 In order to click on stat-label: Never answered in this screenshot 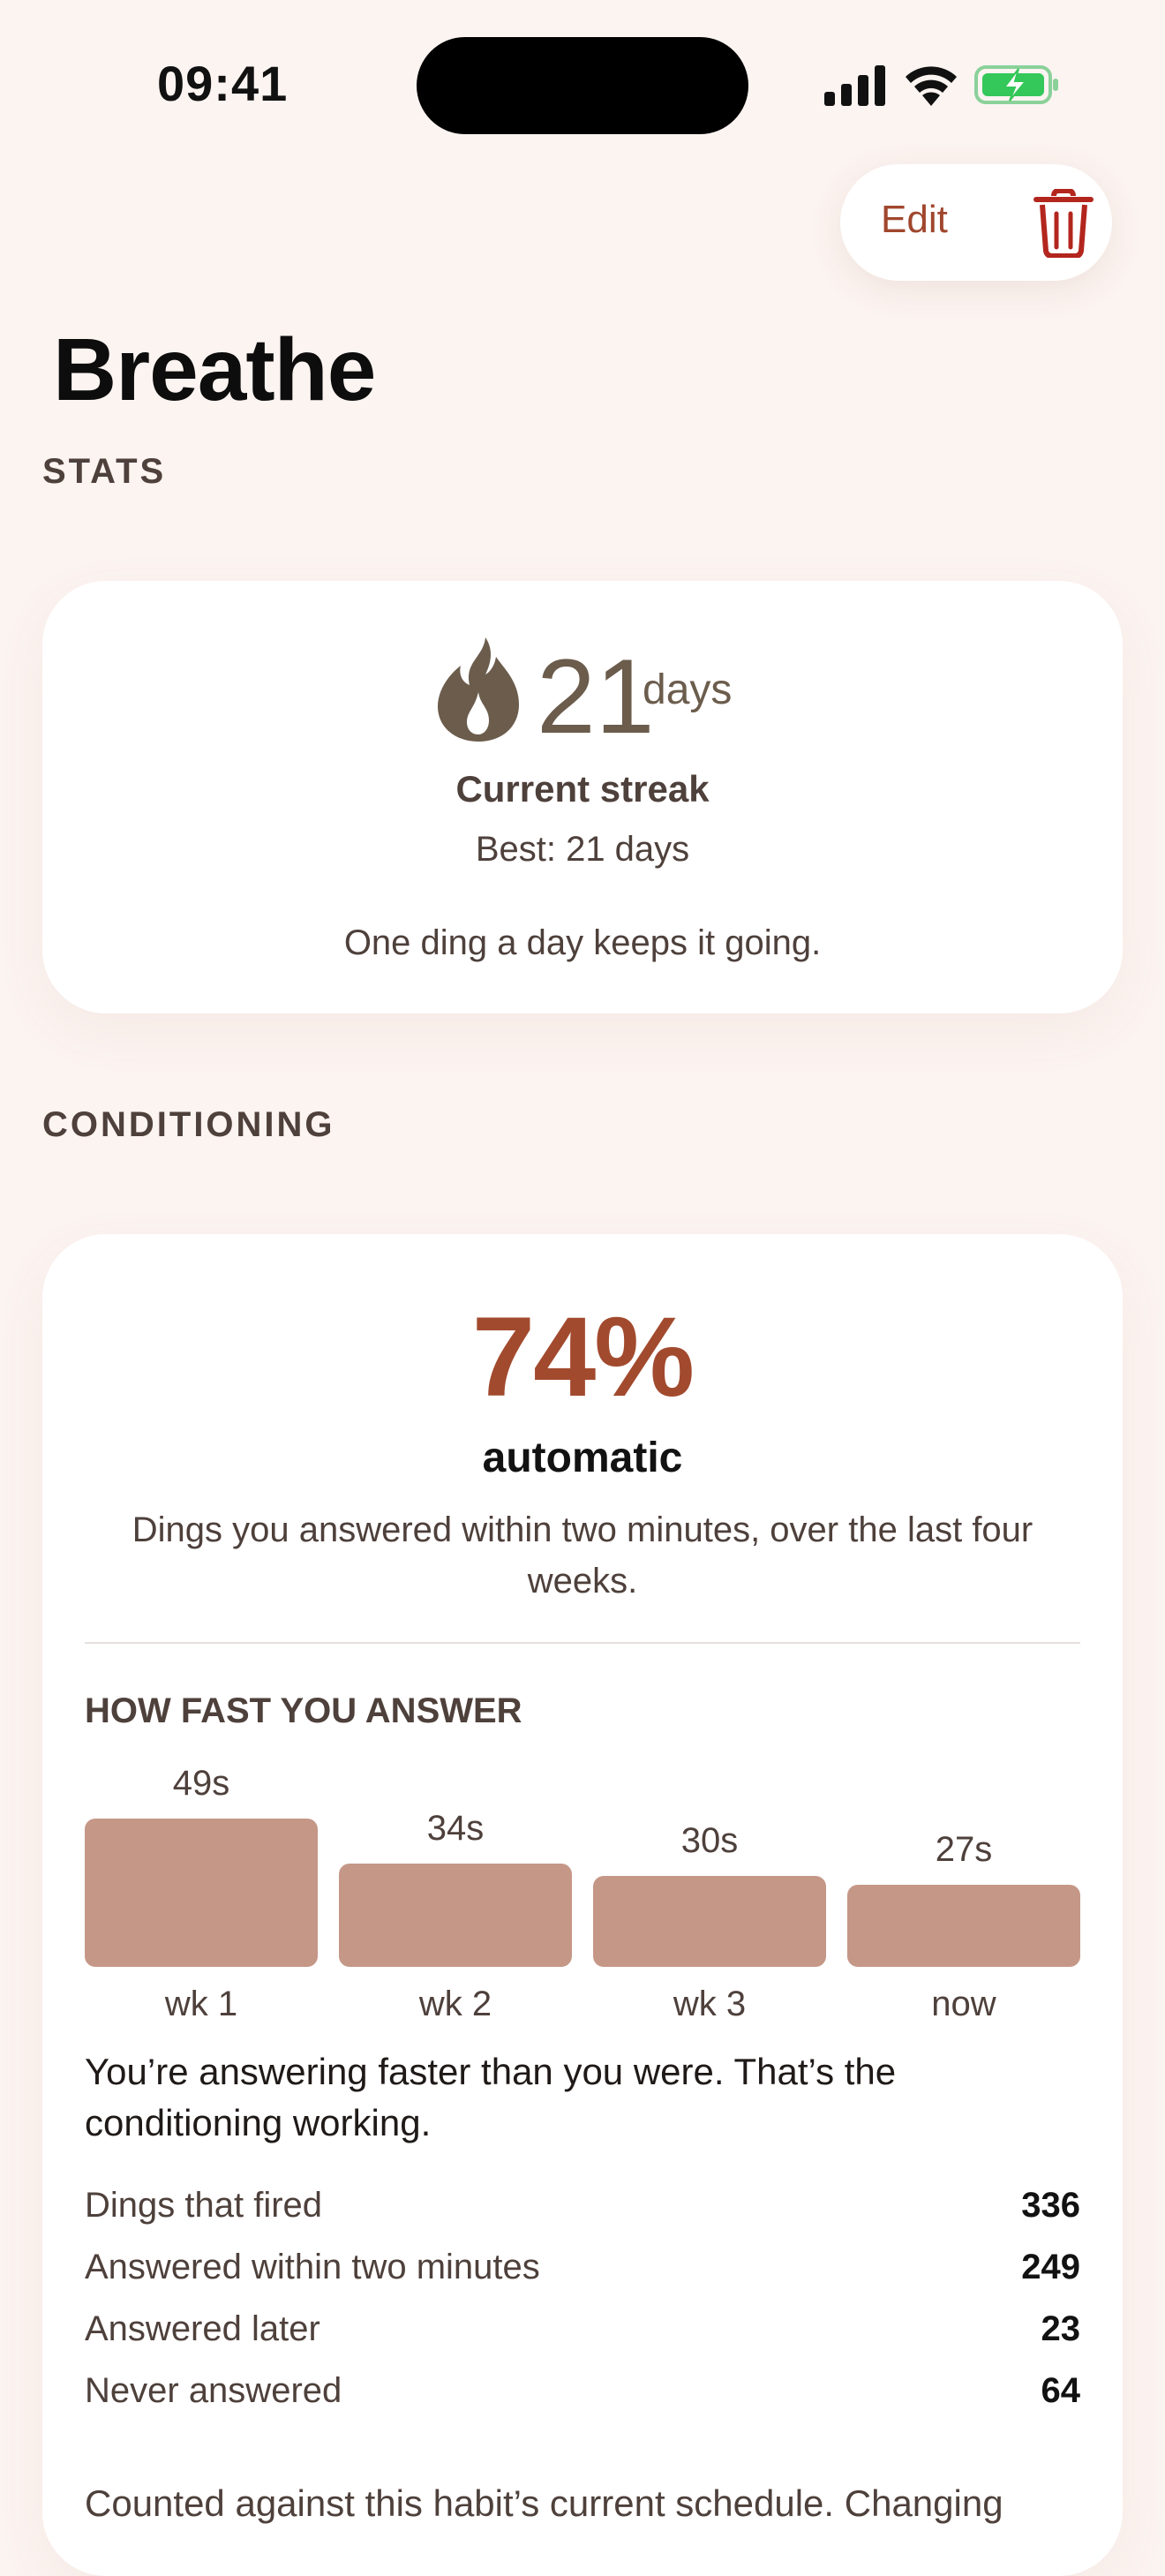, I will do `click(213, 2391)`.